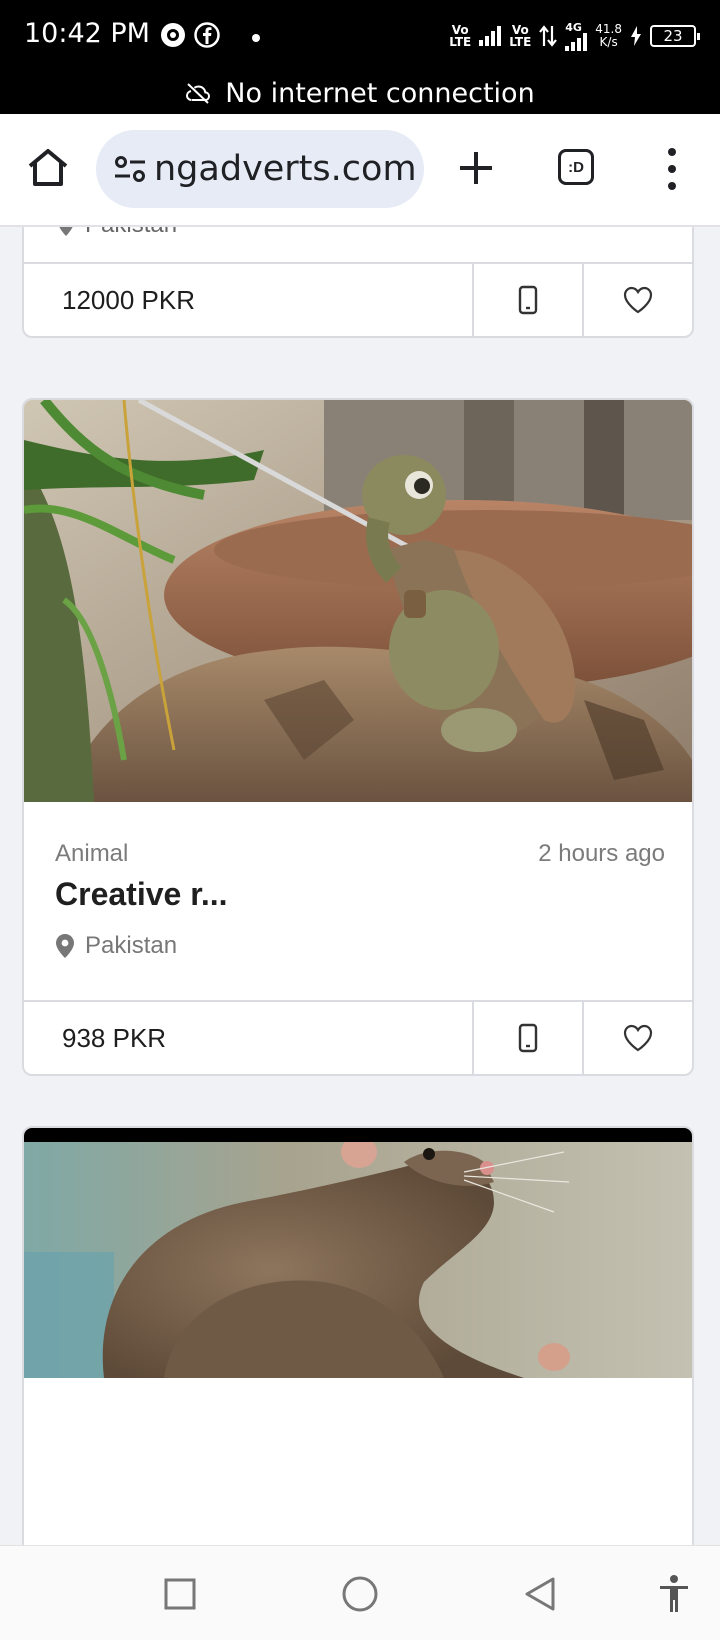  What do you see at coordinates (130, 169) in the screenshot?
I see `site-settings-icon` at bounding box center [130, 169].